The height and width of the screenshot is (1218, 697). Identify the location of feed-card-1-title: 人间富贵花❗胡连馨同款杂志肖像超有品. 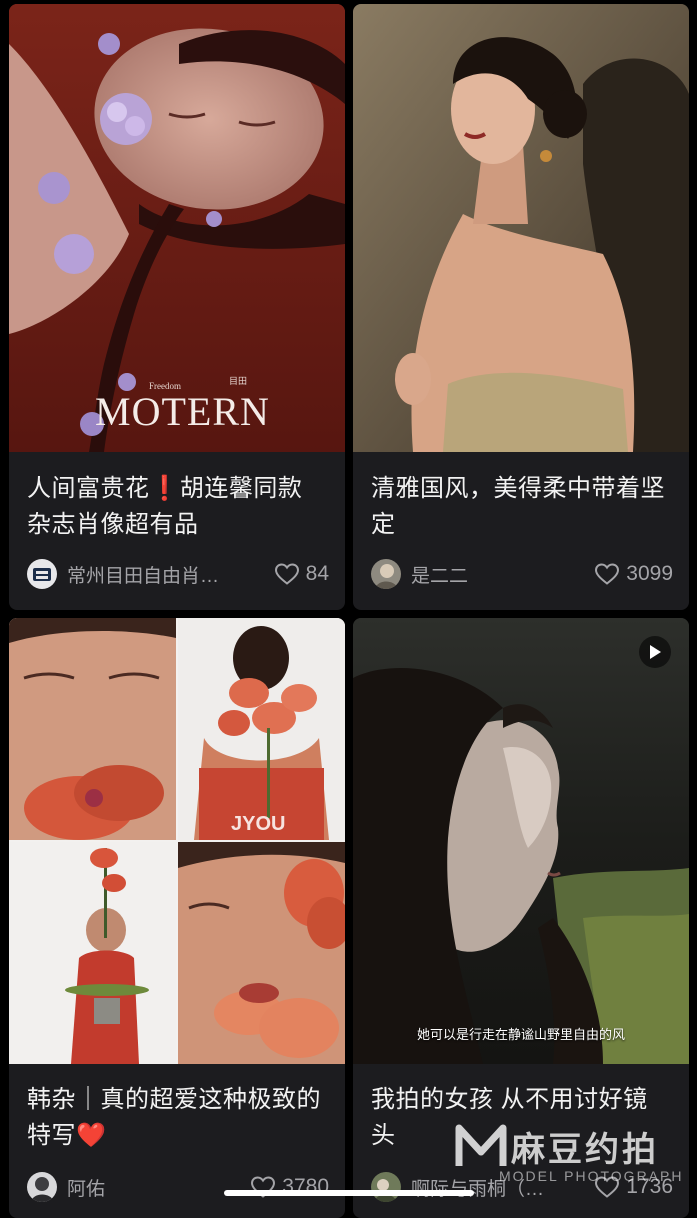
(176, 507).